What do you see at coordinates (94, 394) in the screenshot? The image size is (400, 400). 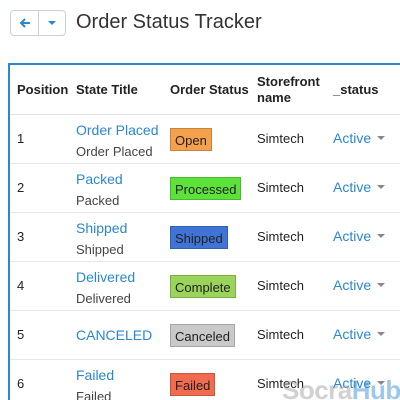 I see `state-title-subtitle: Failed` at bounding box center [94, 394].